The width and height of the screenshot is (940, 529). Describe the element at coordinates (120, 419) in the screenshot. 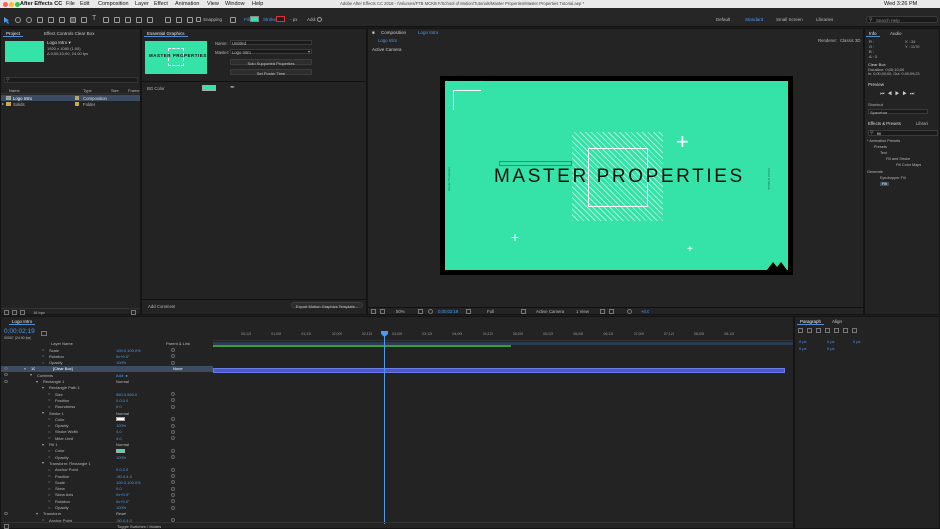

I see `color-swatch` at that location.